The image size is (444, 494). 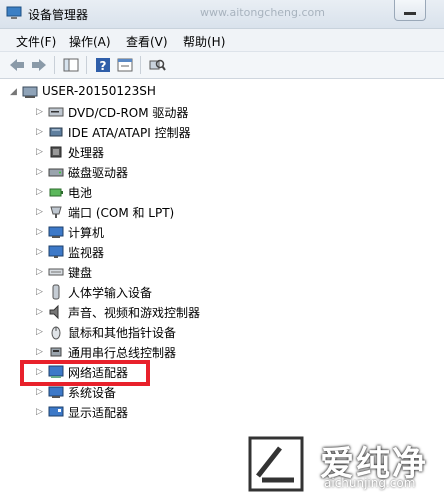 What do you see at coordinates (129, 133) in the screenshot?
I see `tree-item-label: IDE ATA/ATAPI 控制器` at bounding box center [129, 133].